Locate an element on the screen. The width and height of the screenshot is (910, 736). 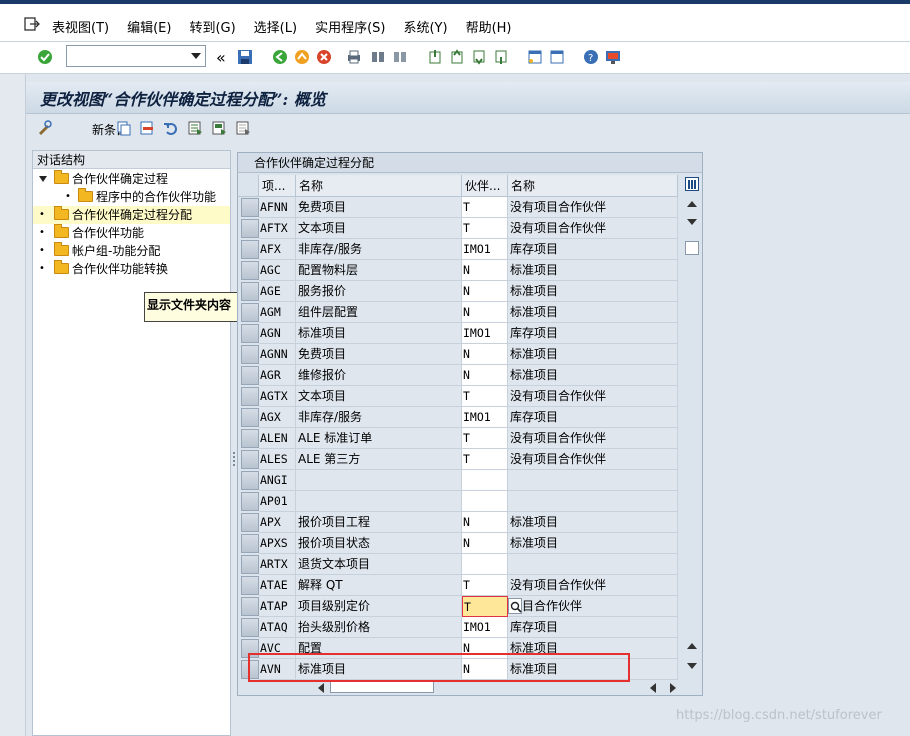
layout-menu-icon is located at coordinates (613, 57).